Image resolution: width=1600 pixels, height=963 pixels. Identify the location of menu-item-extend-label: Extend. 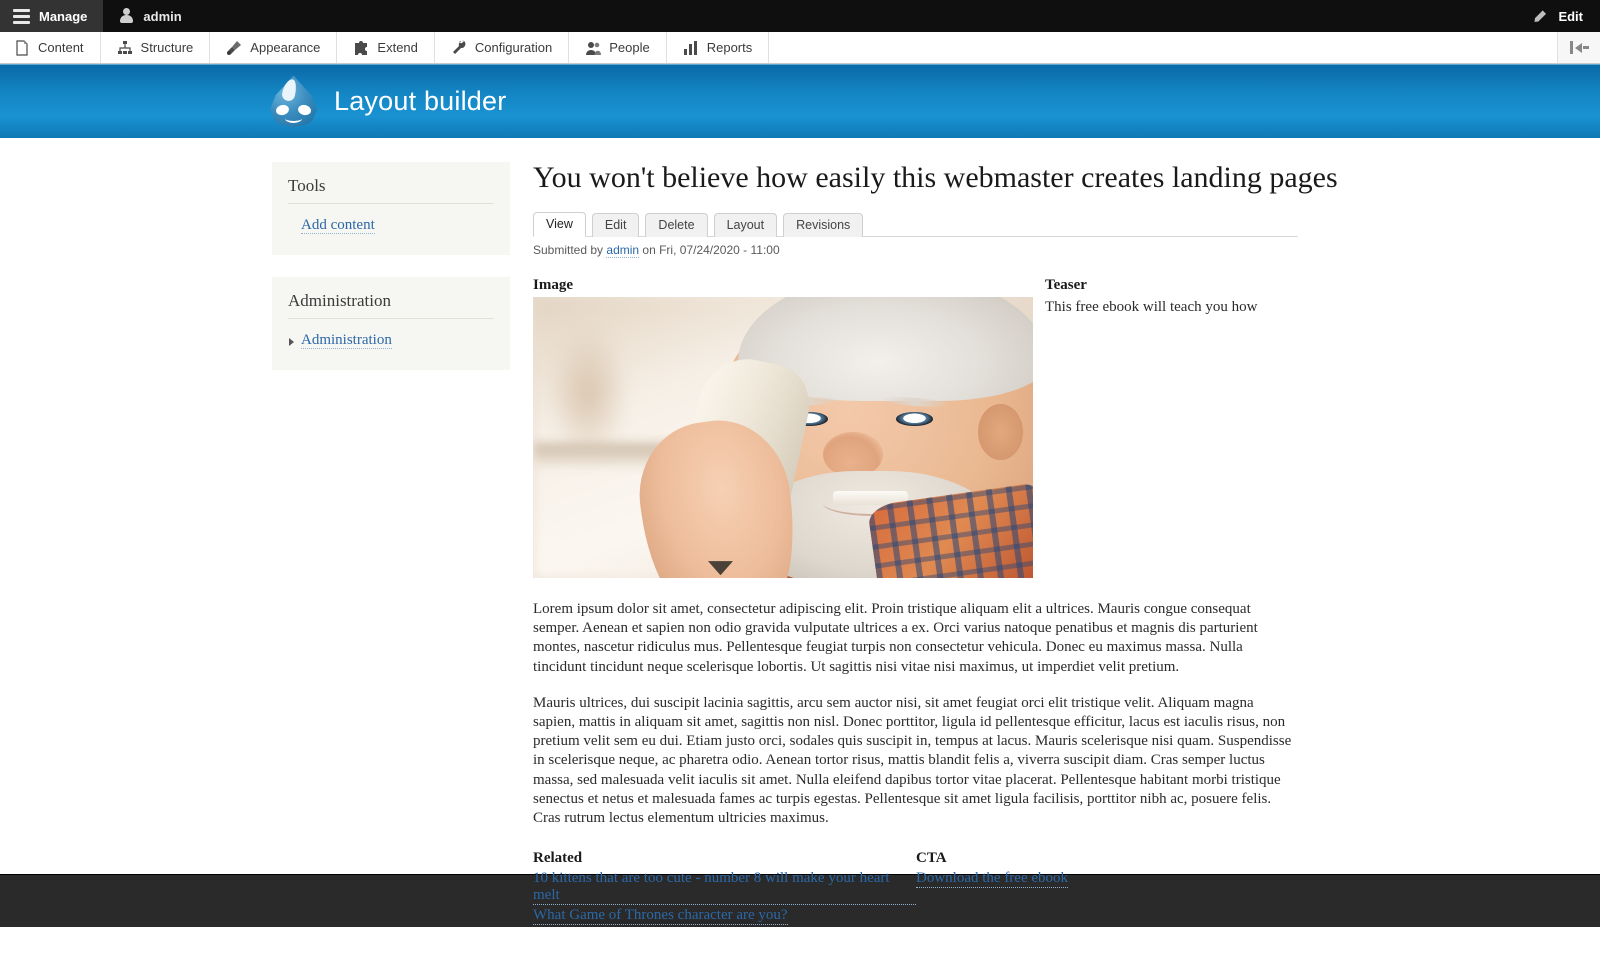
(397, 47).